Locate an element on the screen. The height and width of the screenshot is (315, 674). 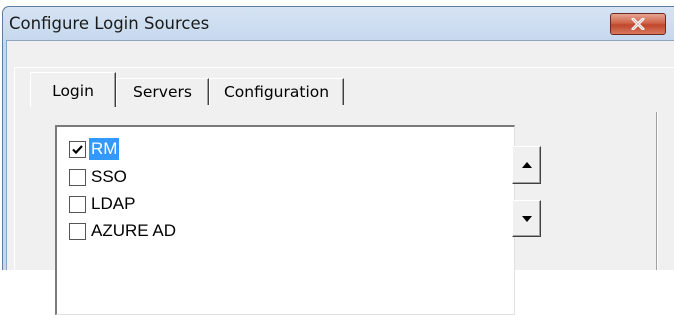
tab-configuration: Configuration is located at coordinates (276, 91).